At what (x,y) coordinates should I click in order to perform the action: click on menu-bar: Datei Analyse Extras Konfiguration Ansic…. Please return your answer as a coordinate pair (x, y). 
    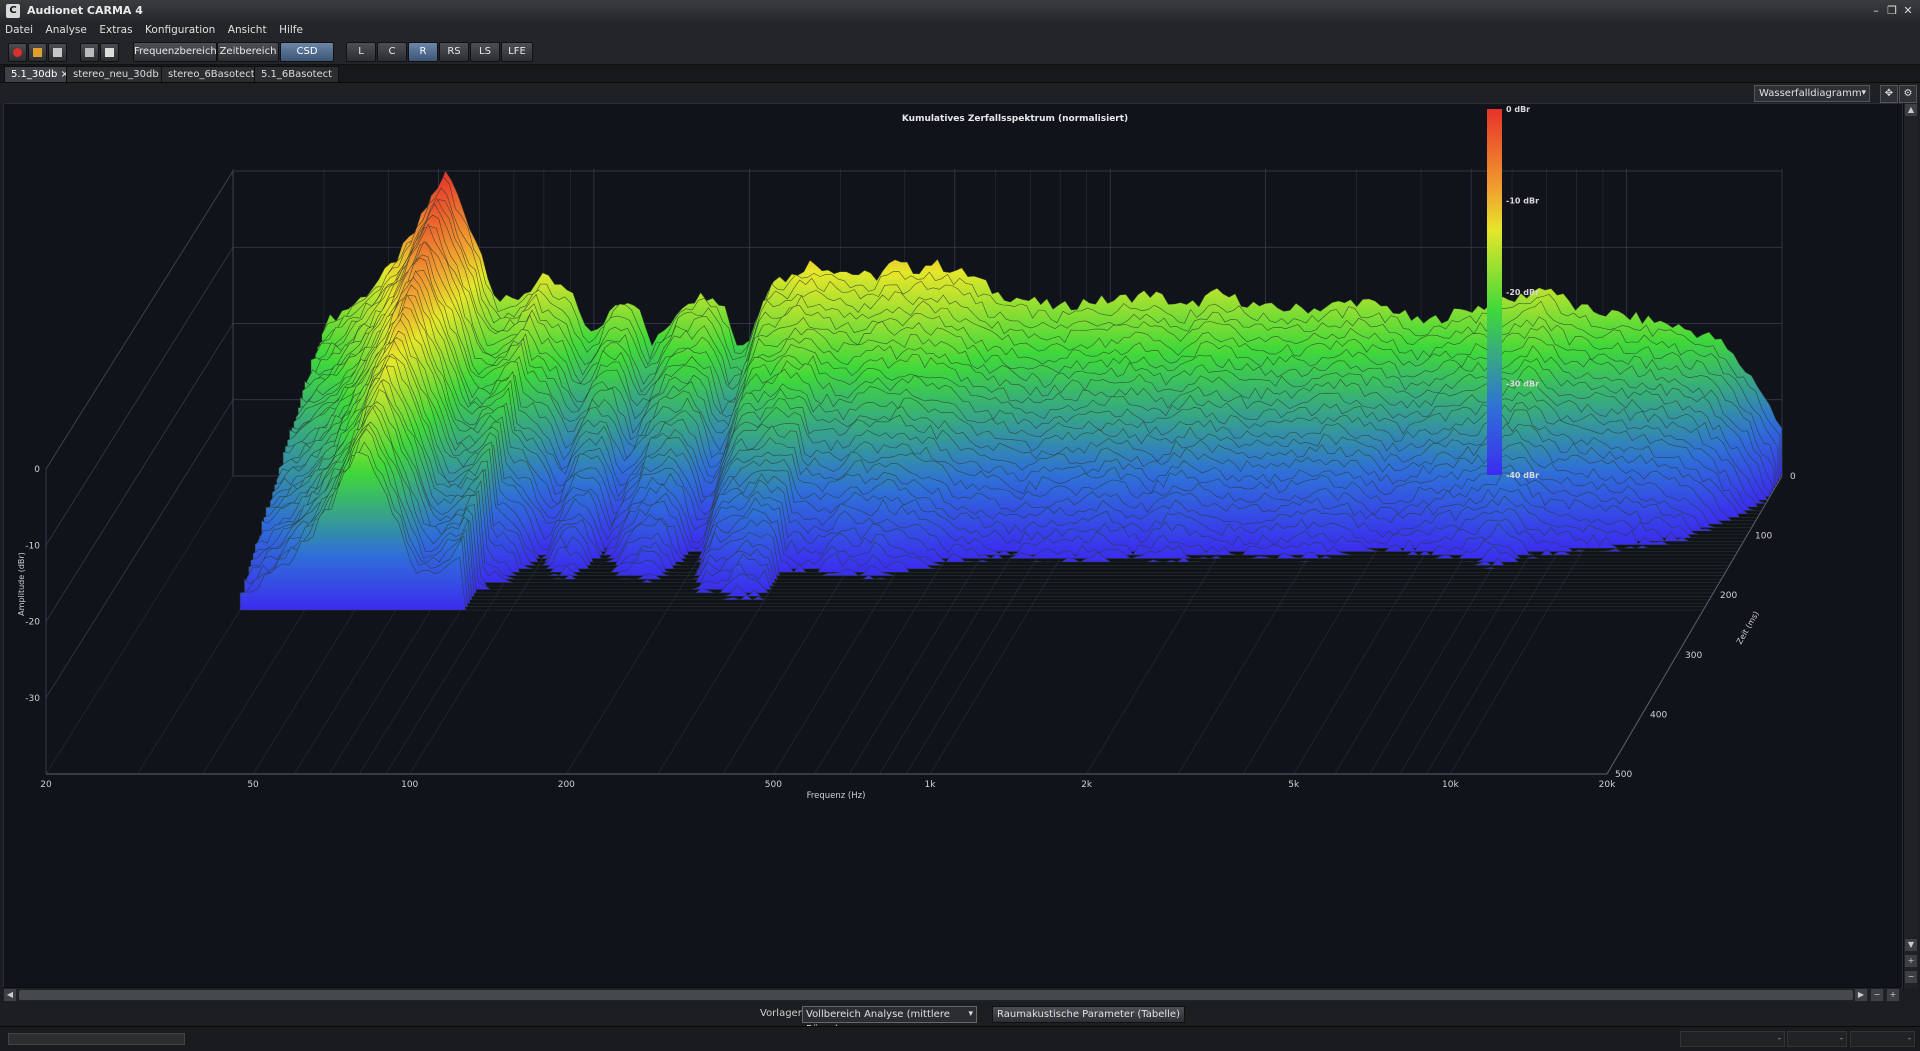
    Looking at the image, I should click on (960, 31).